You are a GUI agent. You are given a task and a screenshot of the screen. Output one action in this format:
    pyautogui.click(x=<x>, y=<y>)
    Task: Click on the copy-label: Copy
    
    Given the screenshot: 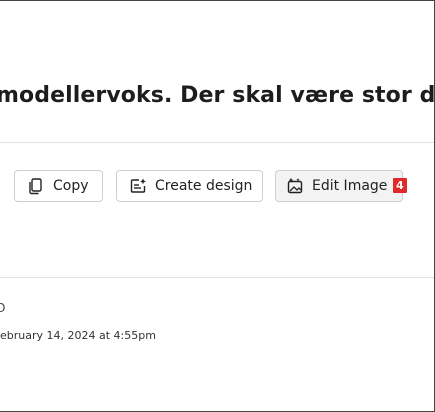 What is the action you would take?
    pyautogui.click(x=71, y=186)
    